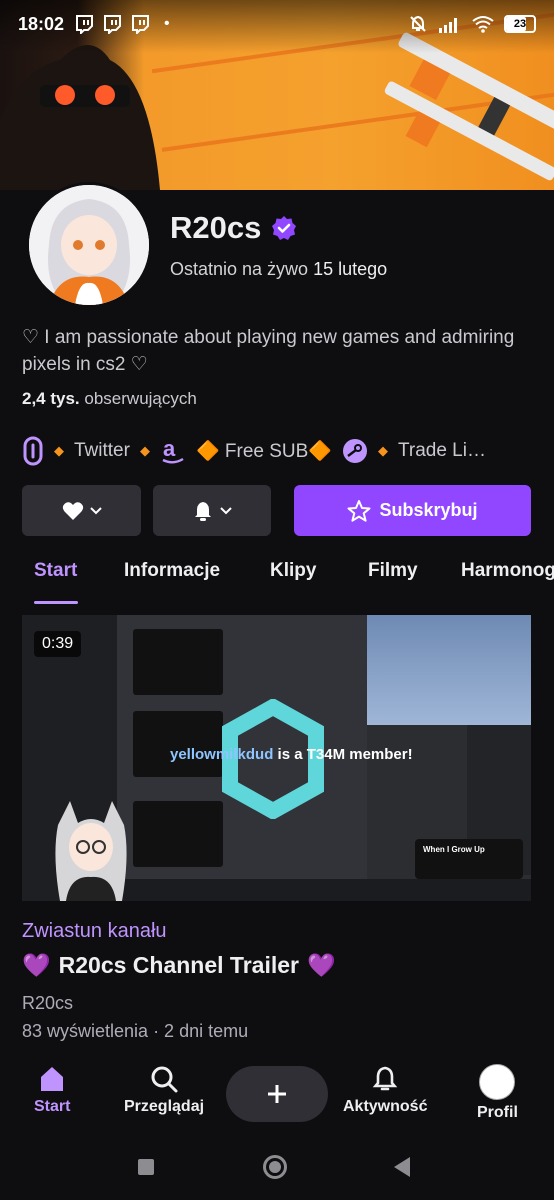 This screenshot has width=554, height=1200. I want to click on status-bar: 18:02 • 23, so click(277, 24).